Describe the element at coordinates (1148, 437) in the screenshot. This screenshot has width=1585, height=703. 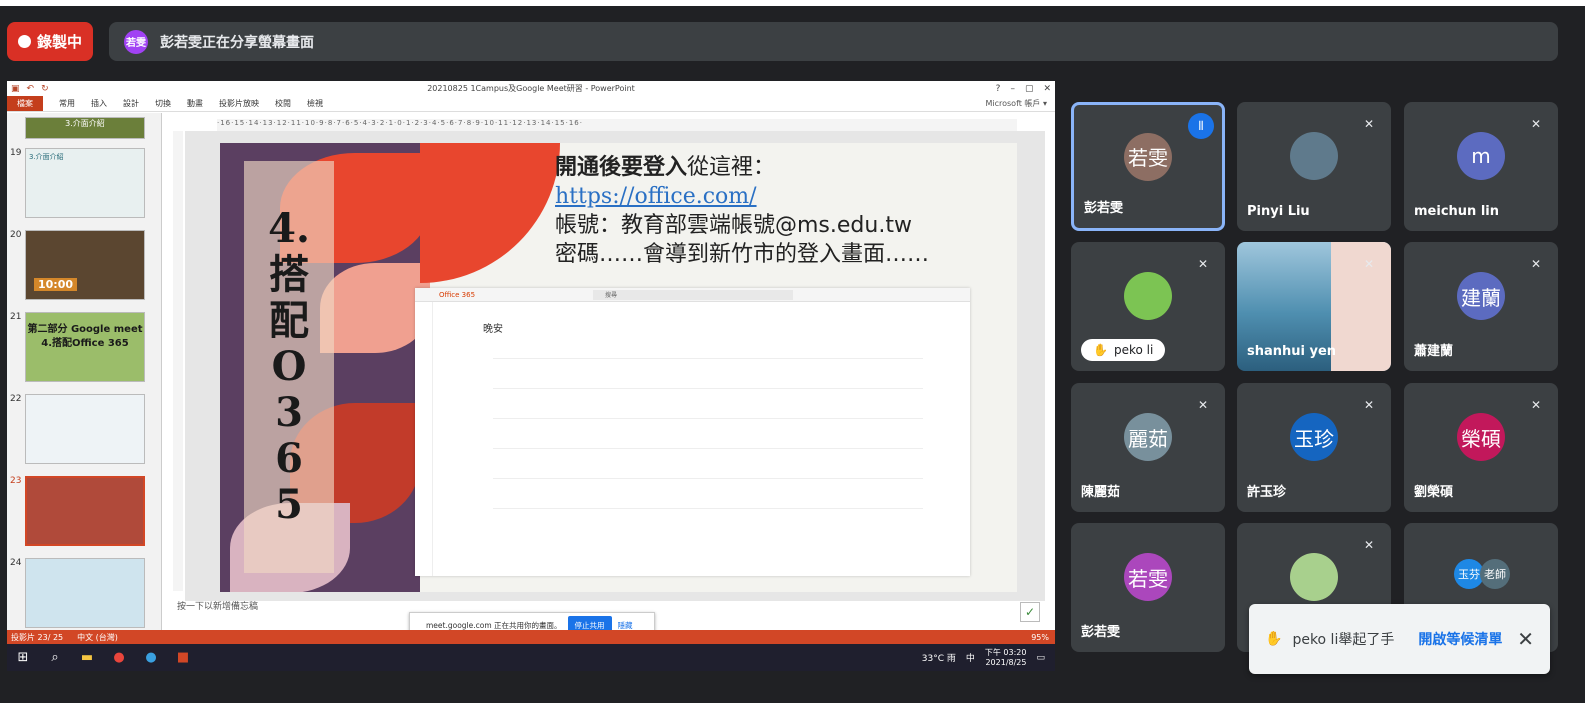
I see `participant-avatar: 麗茹` at that location.